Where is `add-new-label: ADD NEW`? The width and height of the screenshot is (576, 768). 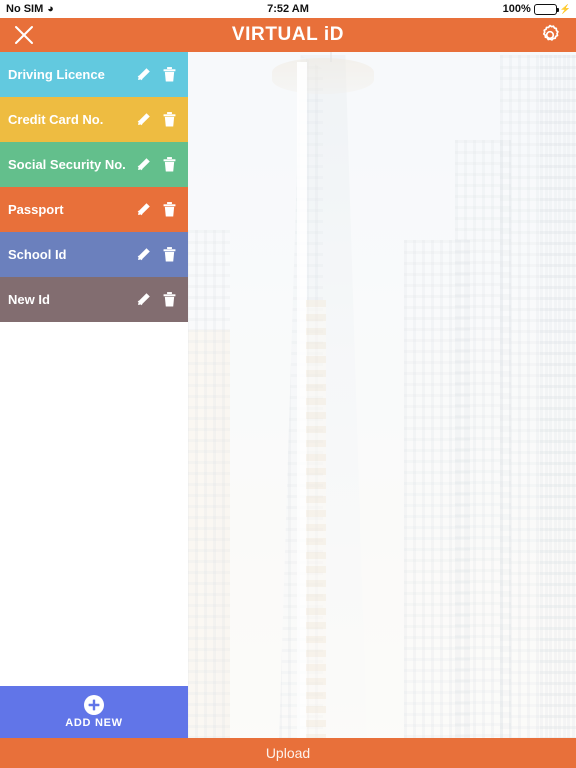
add-new-label: ADD NEW is located at coordinates (94, 723).